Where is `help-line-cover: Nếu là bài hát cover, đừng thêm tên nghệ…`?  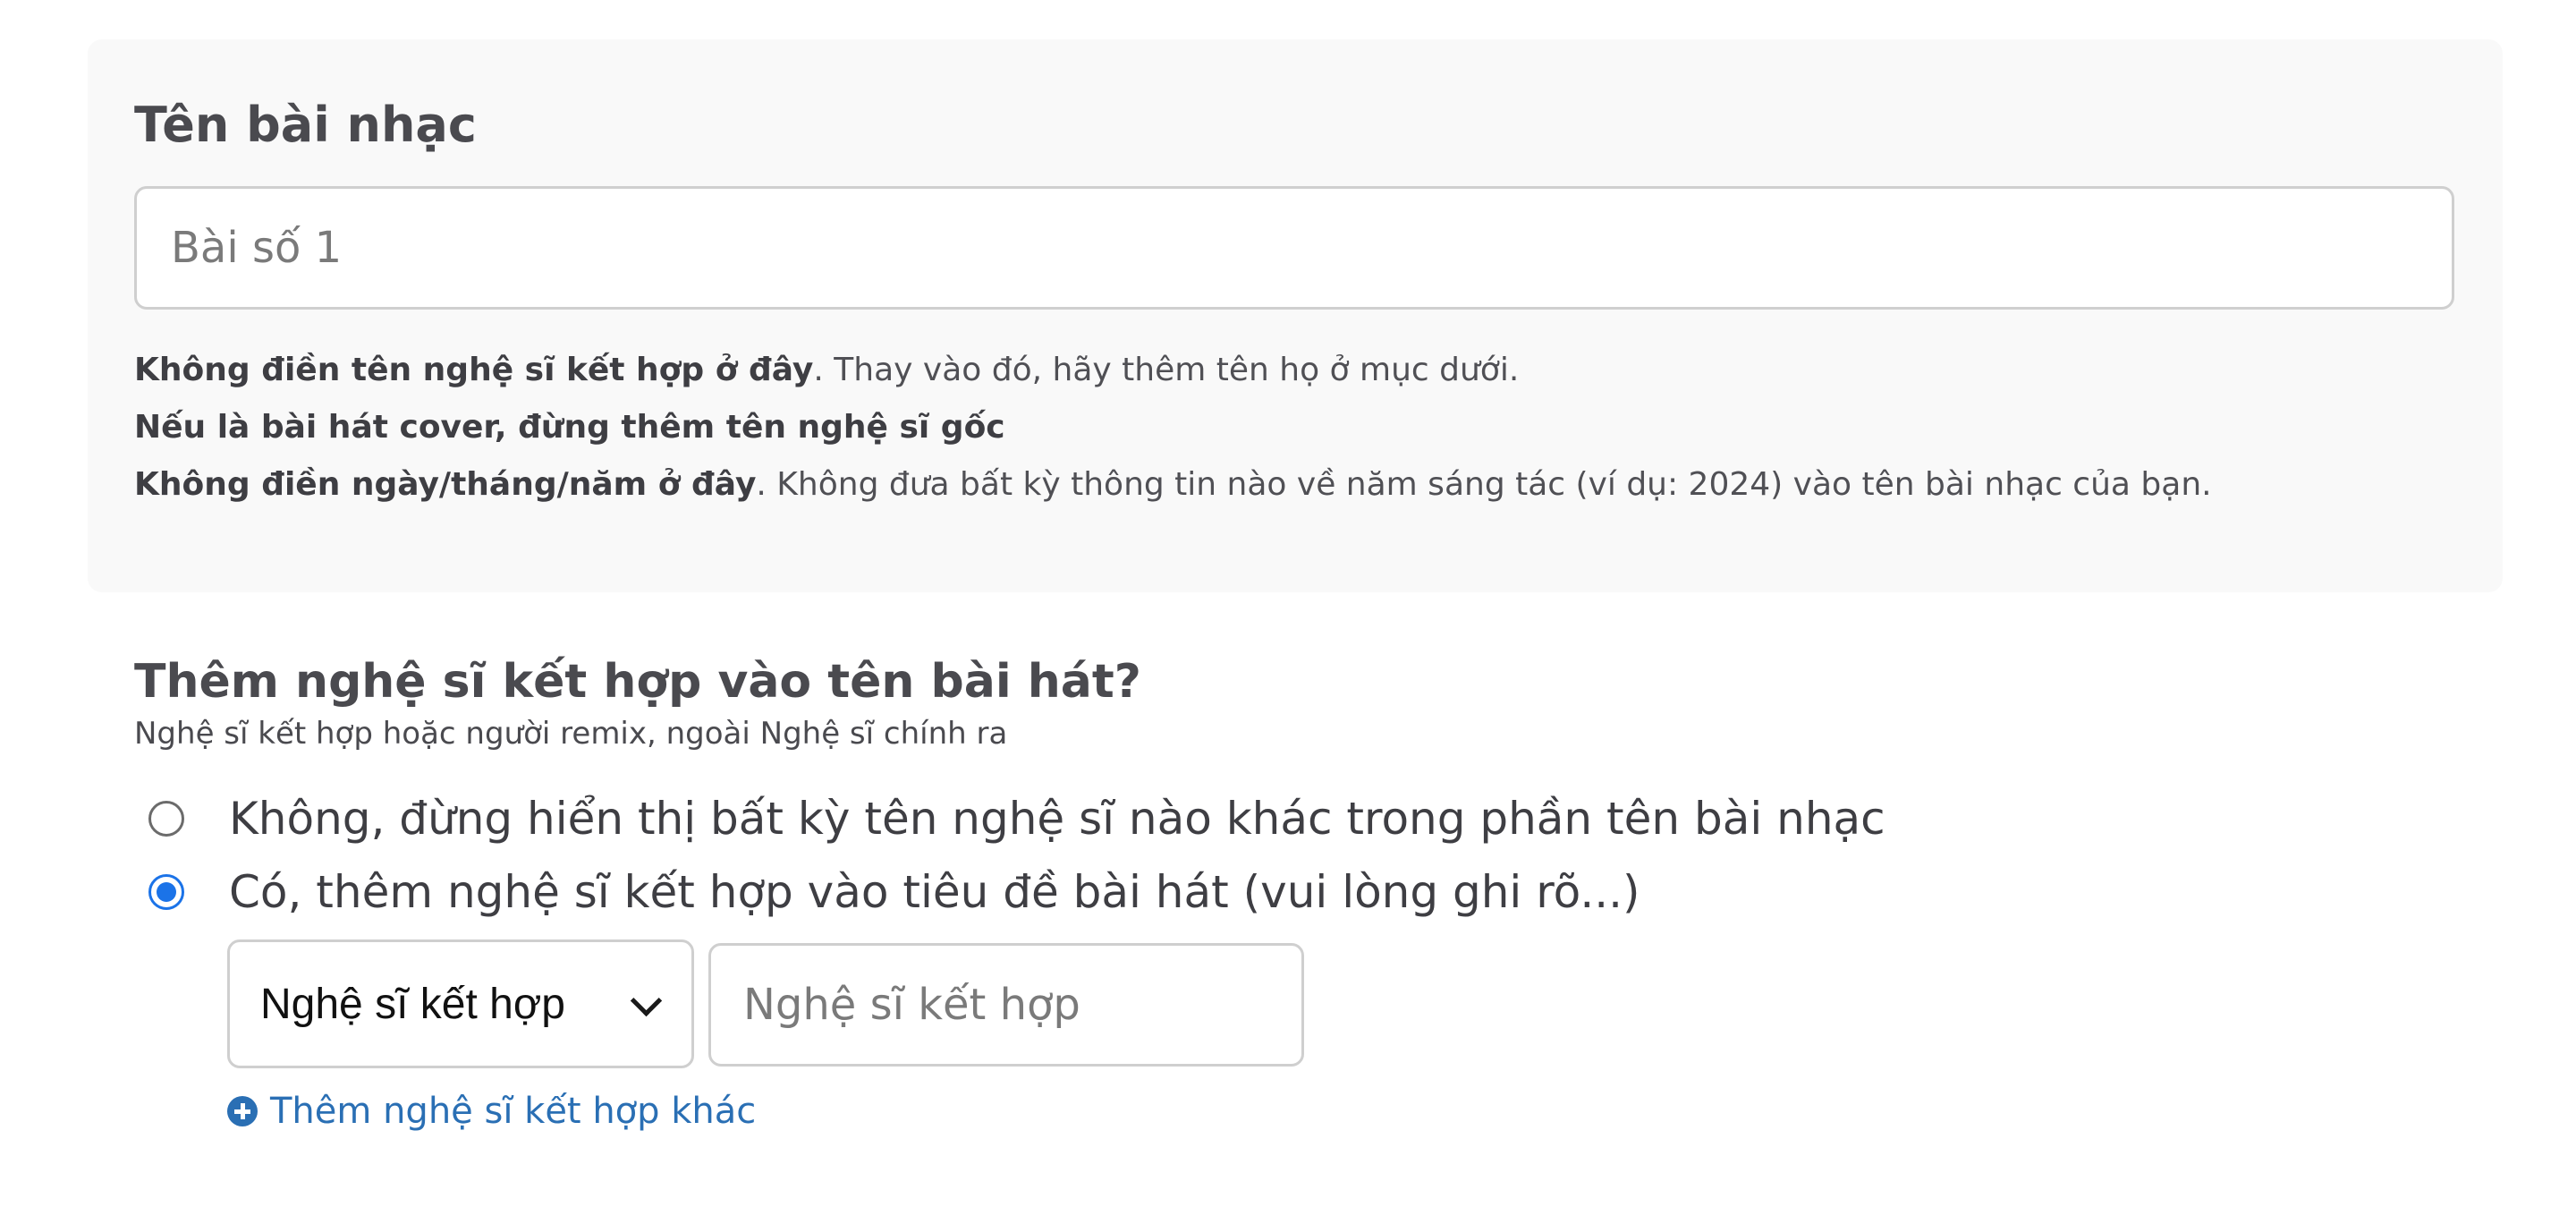
help-line-cover: Nếu là bài hát cover, đừng thêm tên nghệ… is located at coordinates (569, 427).